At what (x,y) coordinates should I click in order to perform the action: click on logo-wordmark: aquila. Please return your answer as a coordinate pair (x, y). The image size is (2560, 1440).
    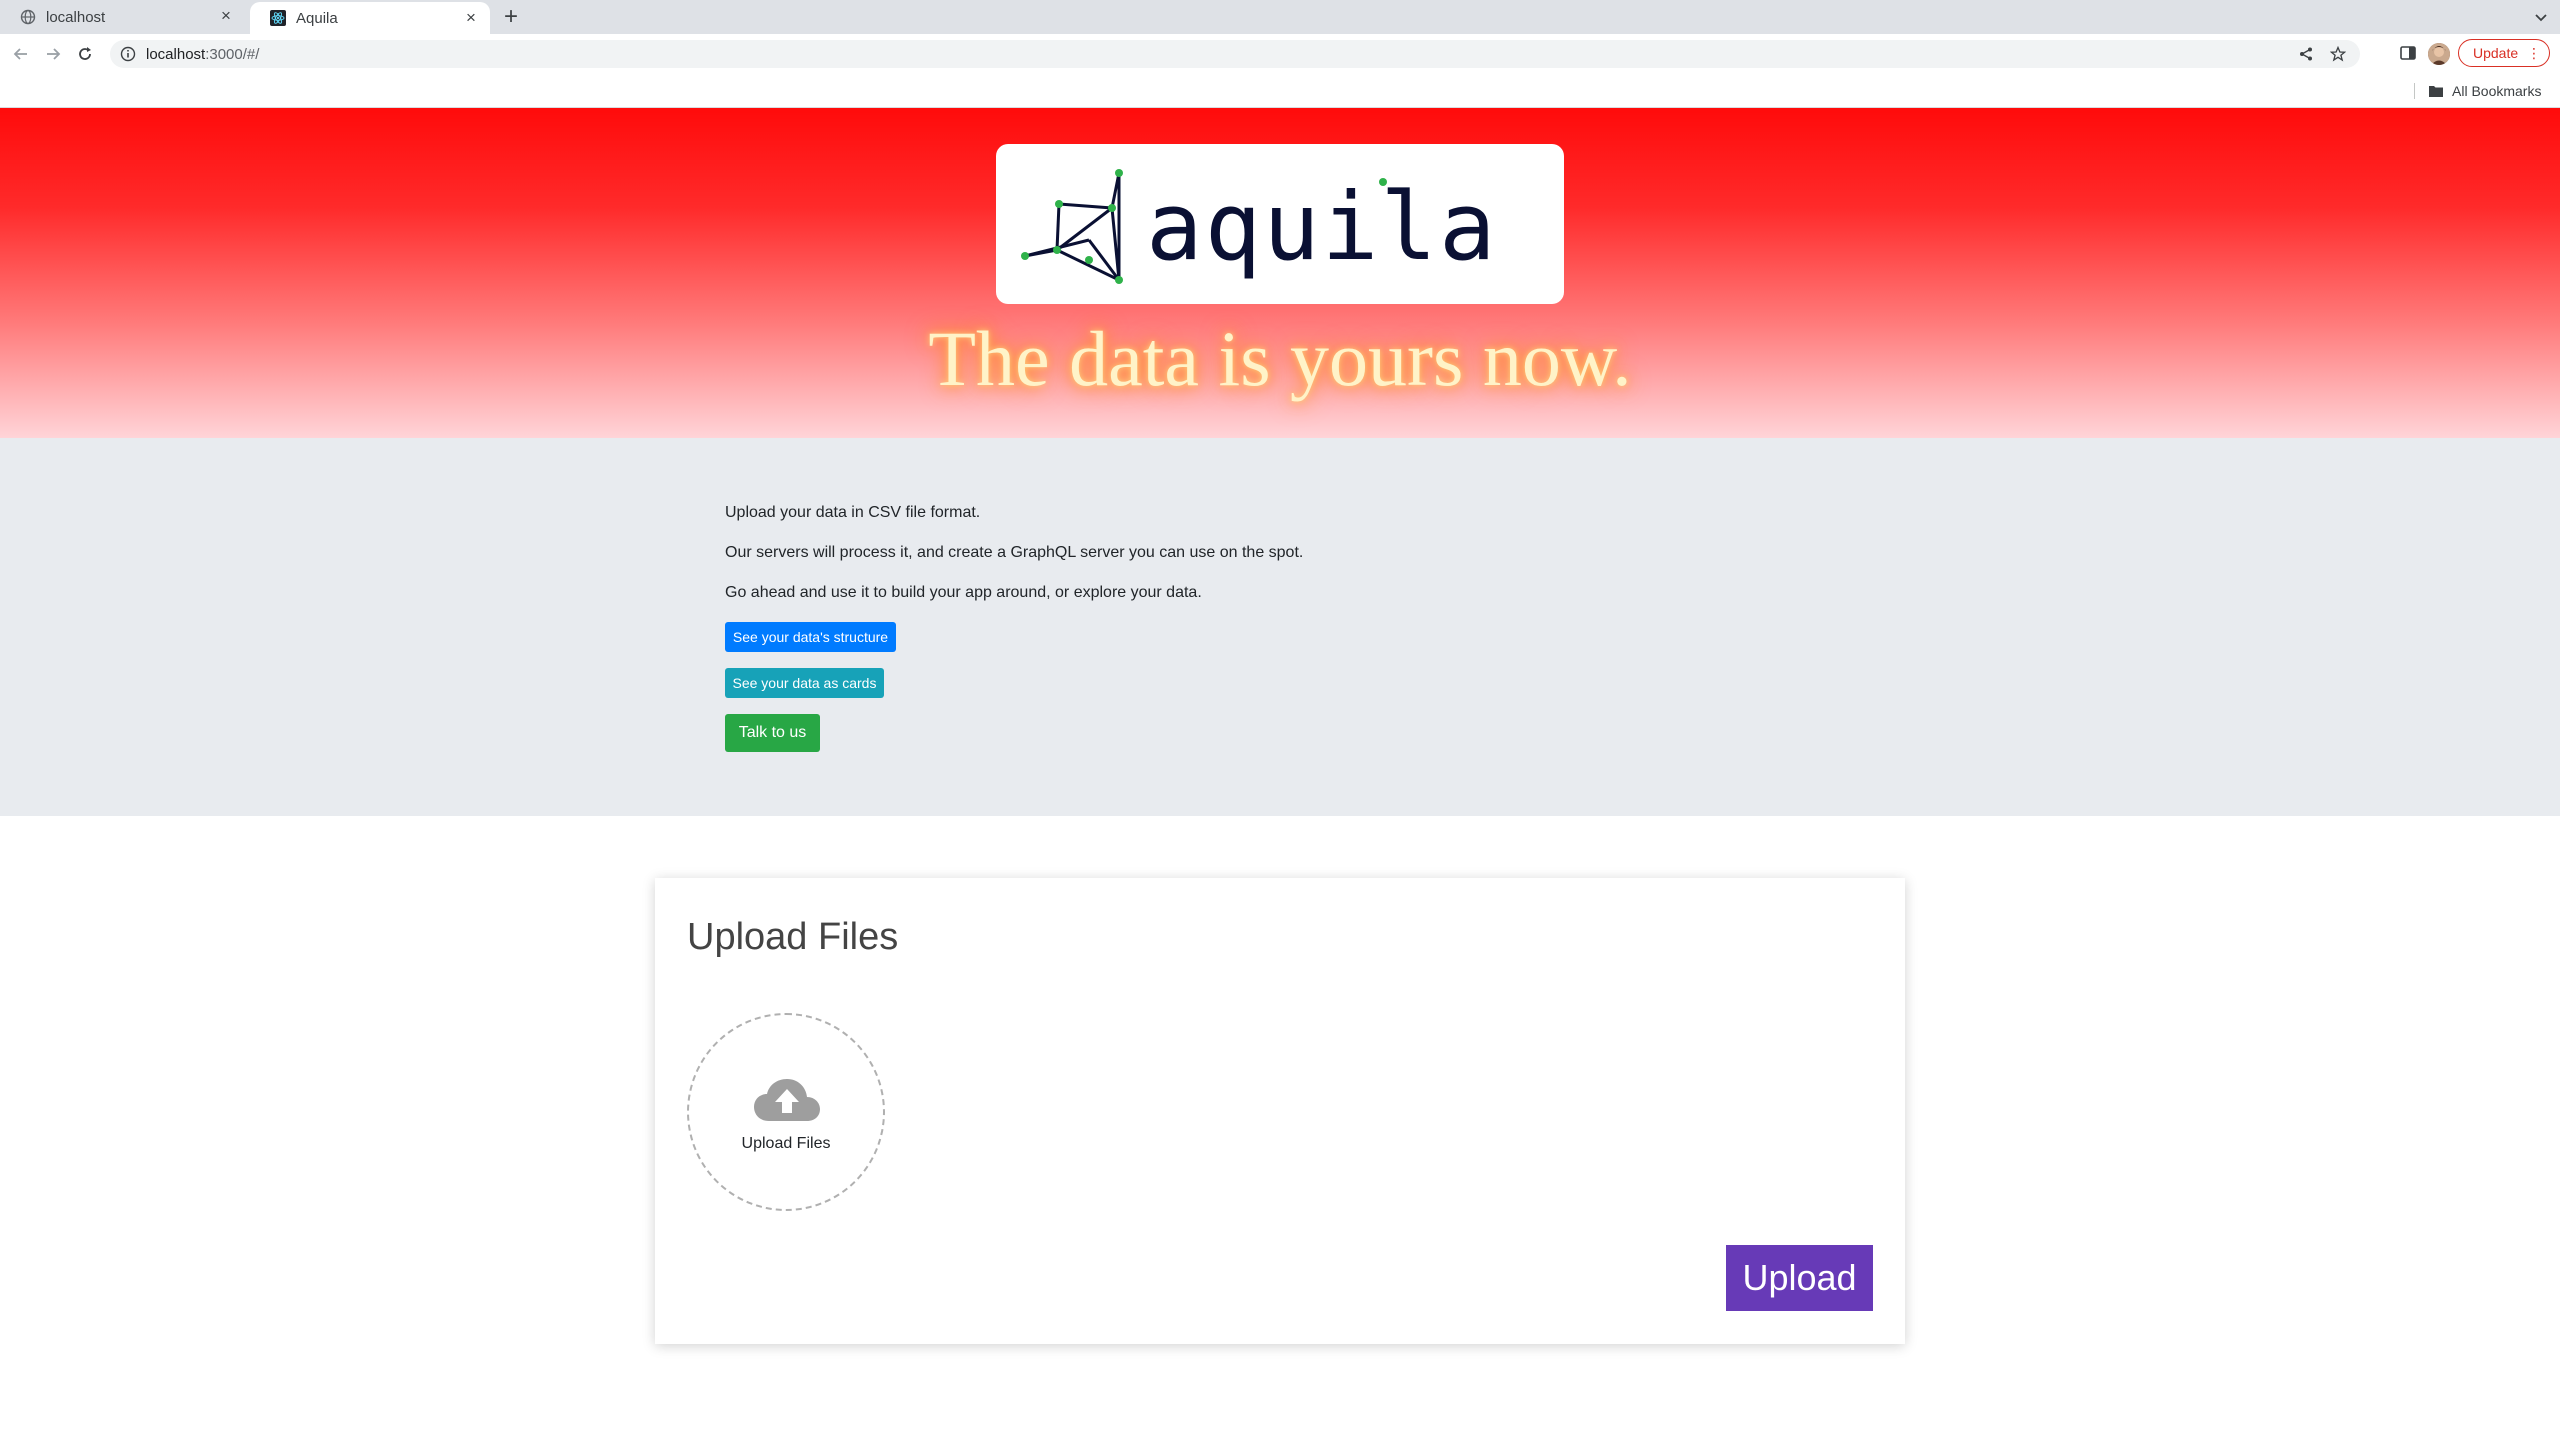
    Looking at the image, I should click on (1322, 227).